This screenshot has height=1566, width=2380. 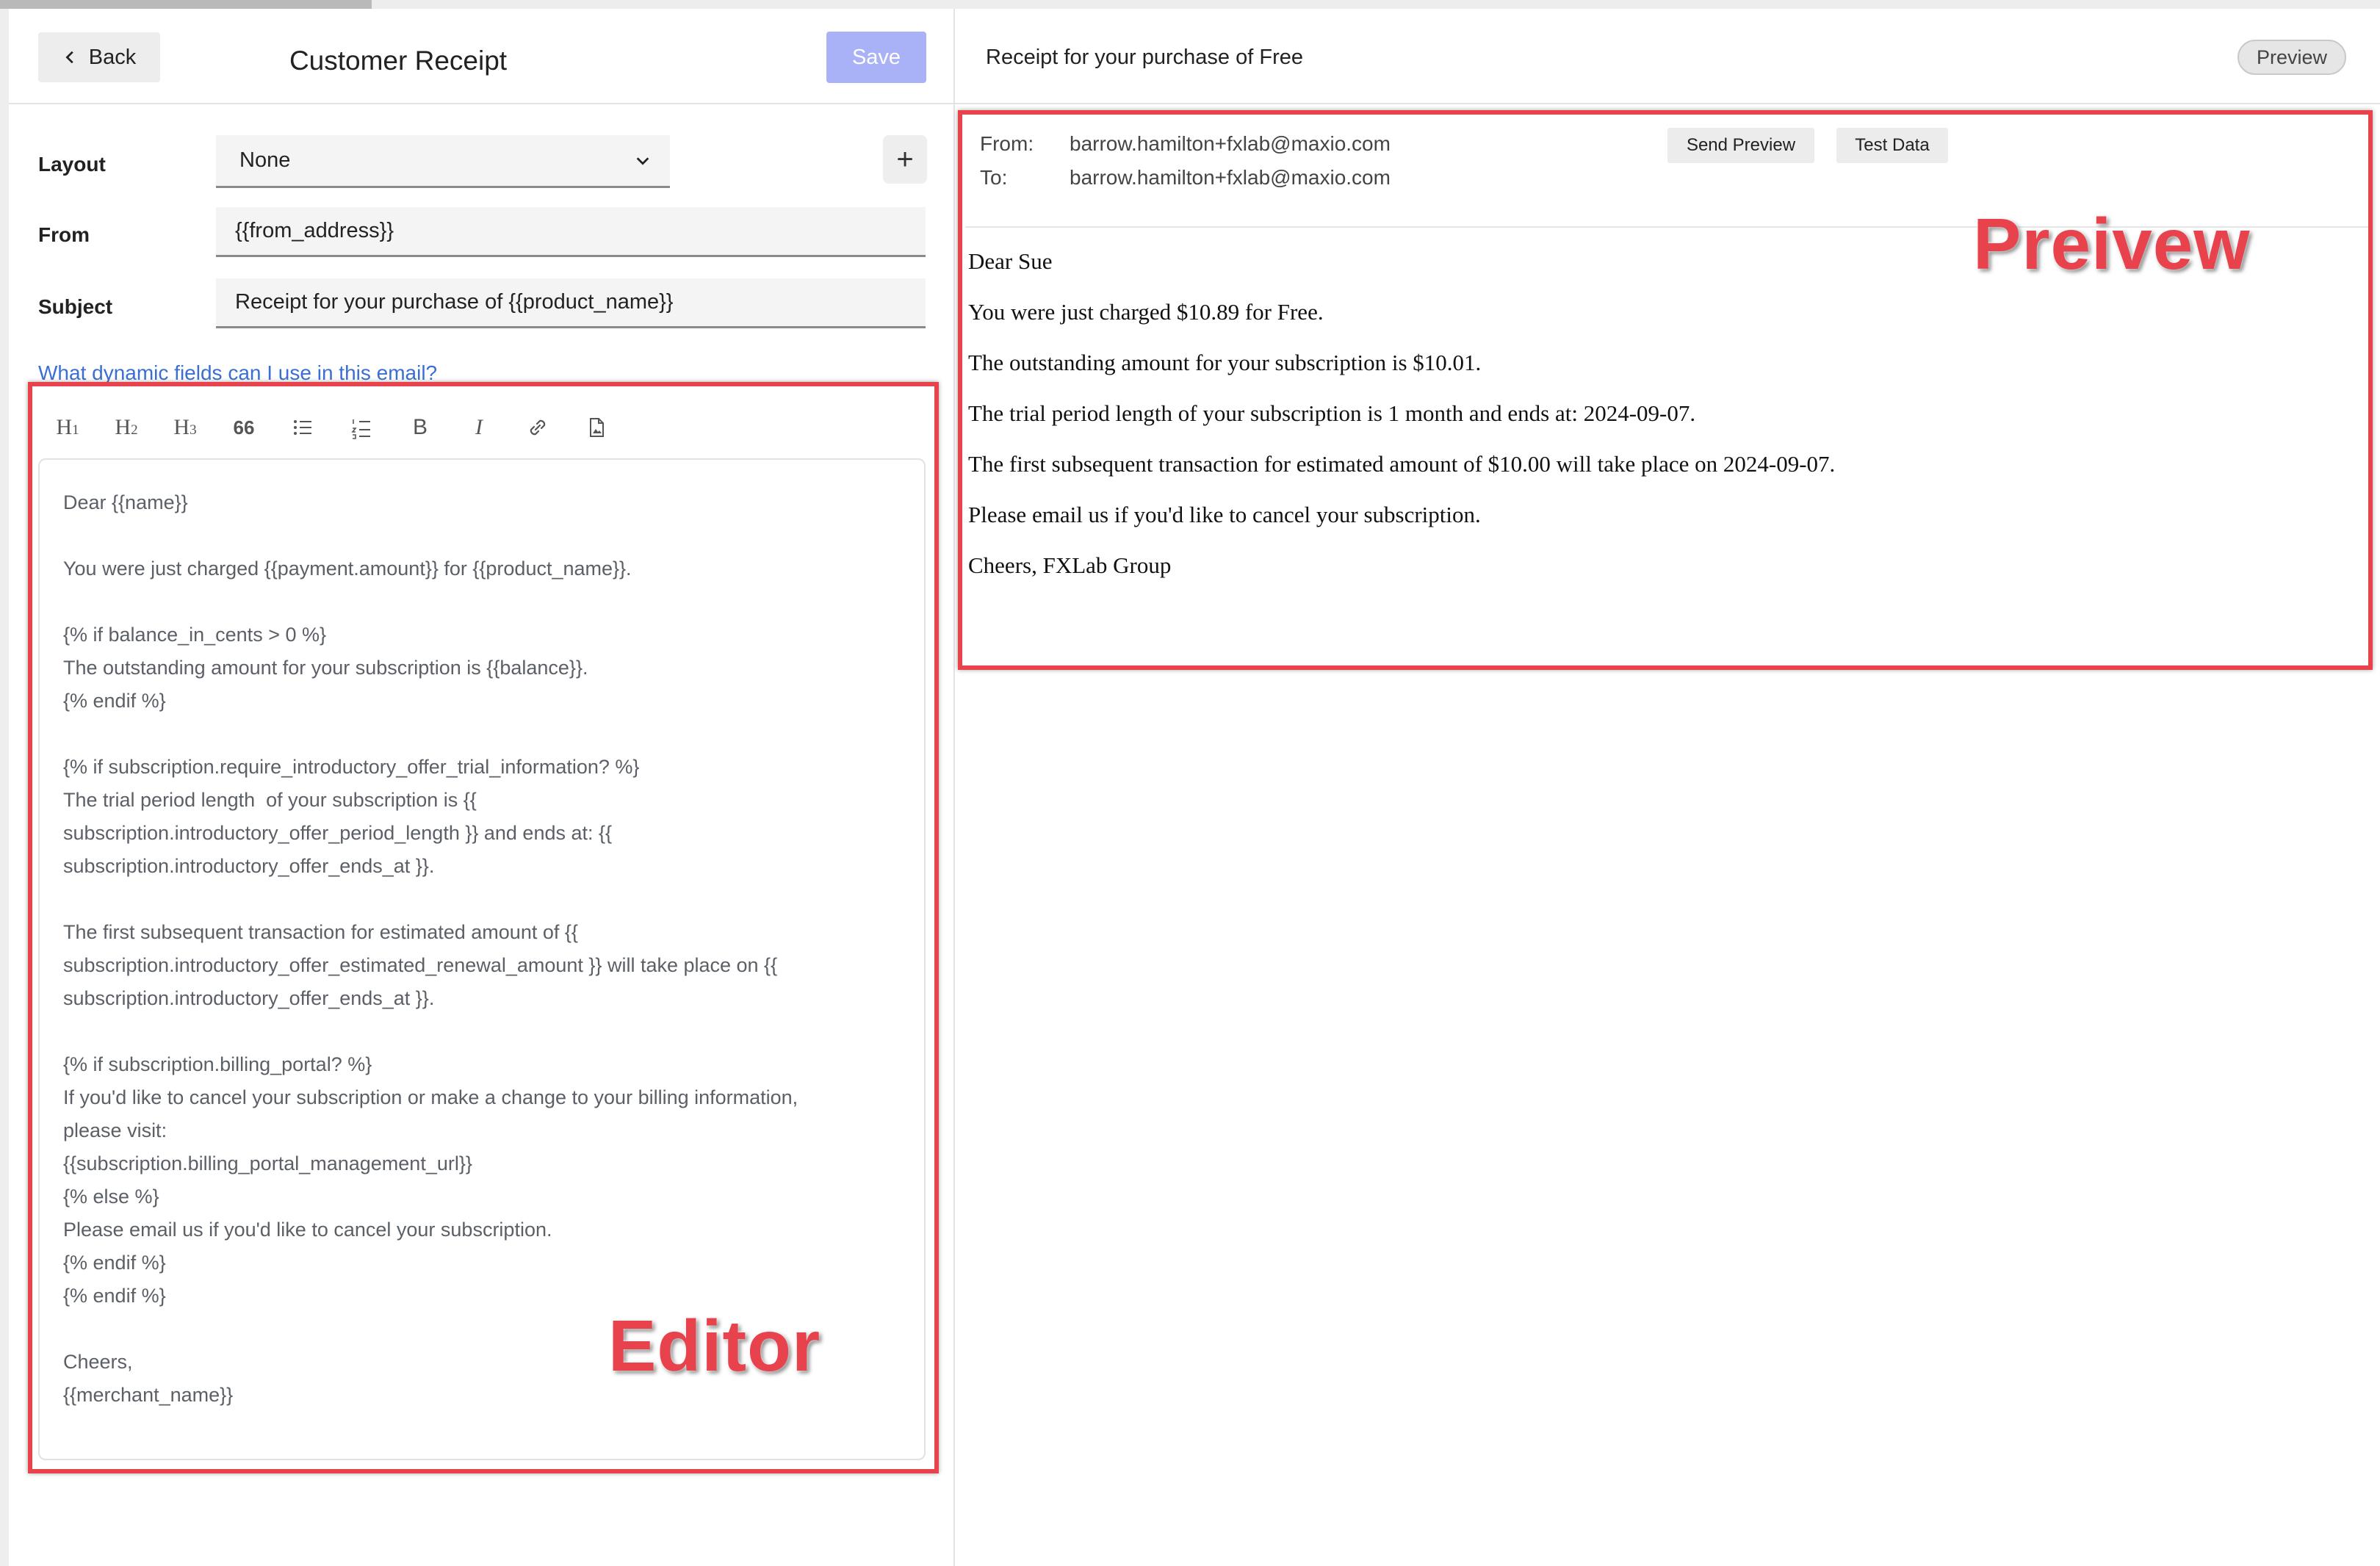 I want to click on chevron-left-icon, so click(x=69, y=57).